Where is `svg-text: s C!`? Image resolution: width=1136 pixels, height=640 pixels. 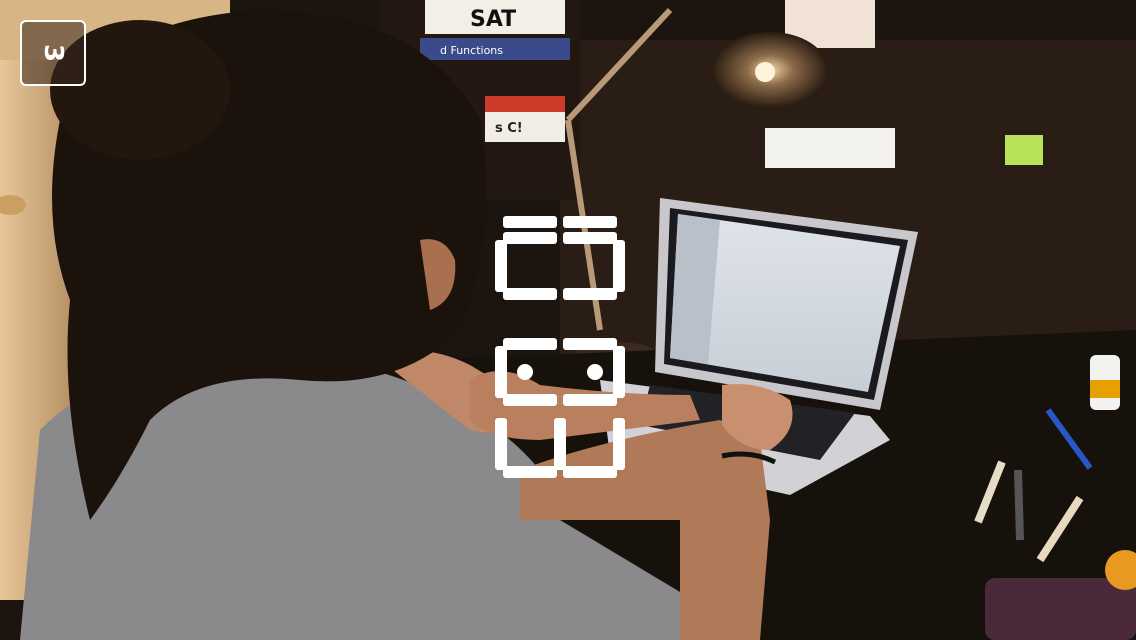 svg-text: s C! is located at coordinates (509, 128).